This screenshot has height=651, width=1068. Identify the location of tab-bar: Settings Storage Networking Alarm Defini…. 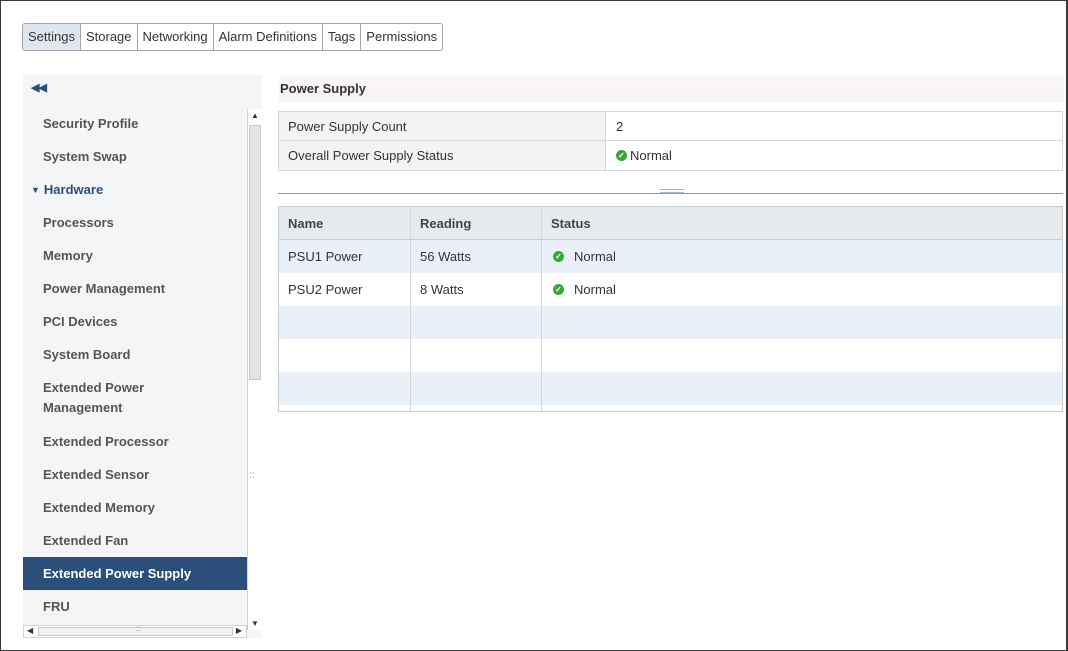
(233, 37).